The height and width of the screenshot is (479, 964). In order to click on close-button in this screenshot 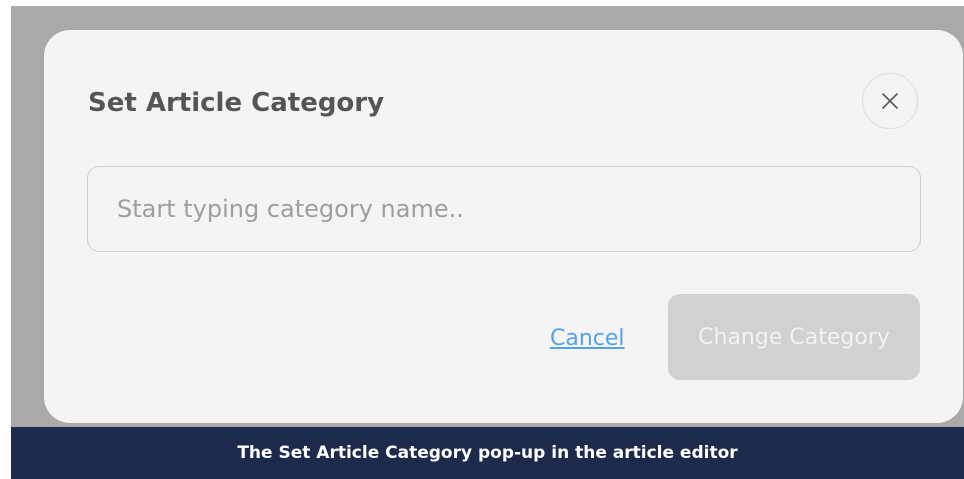, I will do `click(890, 101)`.